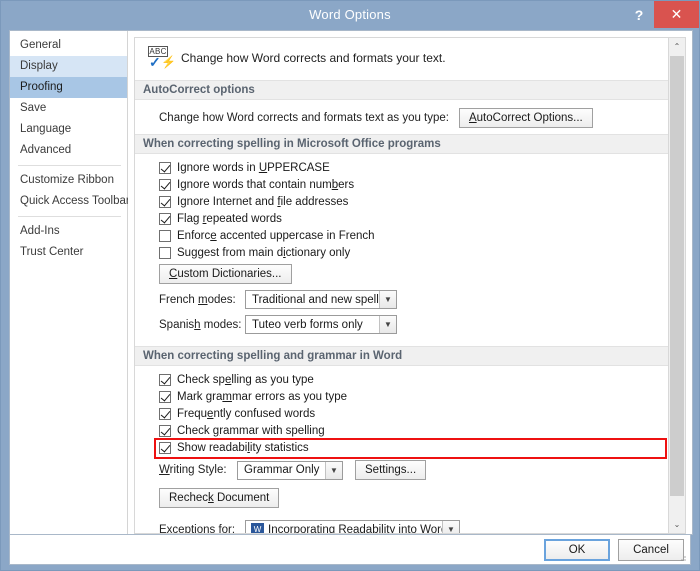 Image resolution: width=700 pixels, height=571 pixels. I want to click on checkbox-label: Ignore words that contain numbers, so click(266, 185).